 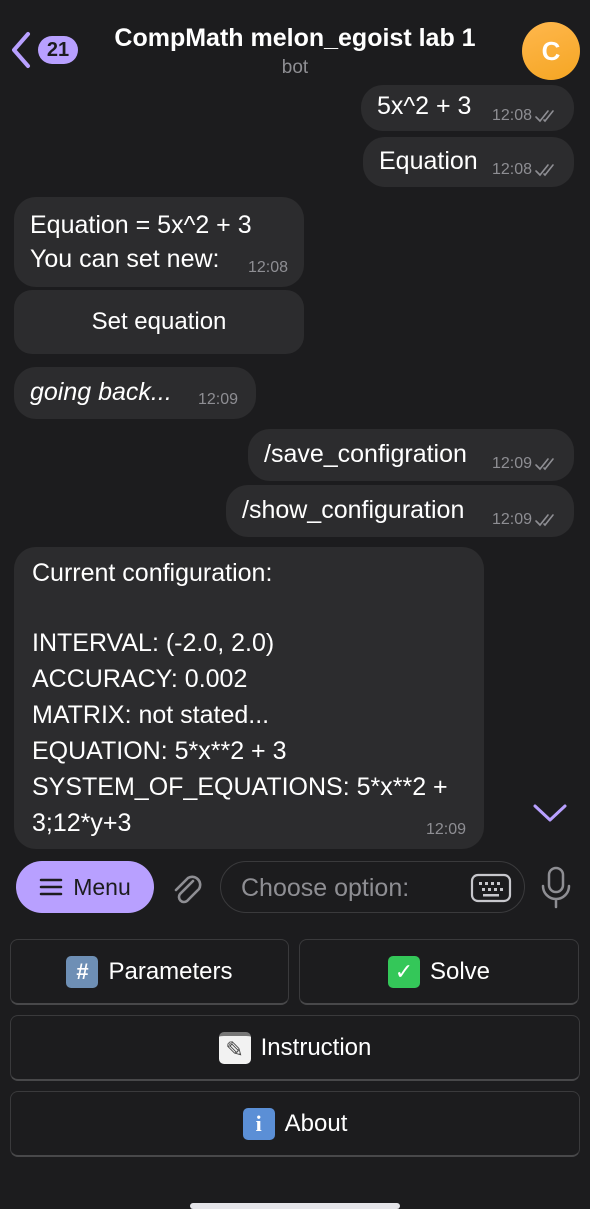 I want to click on config-line: INTERVAL: (-2.0, 2.0), so click(x=153, y=643).